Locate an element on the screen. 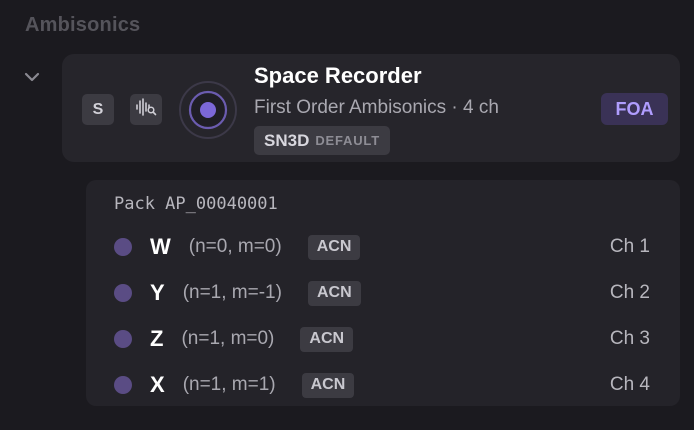 The height and width of the screenshot is (430, 694). channel-row: Y (n=1, m=-1) ACN Ch 2 is located at coordinates (384, 293).